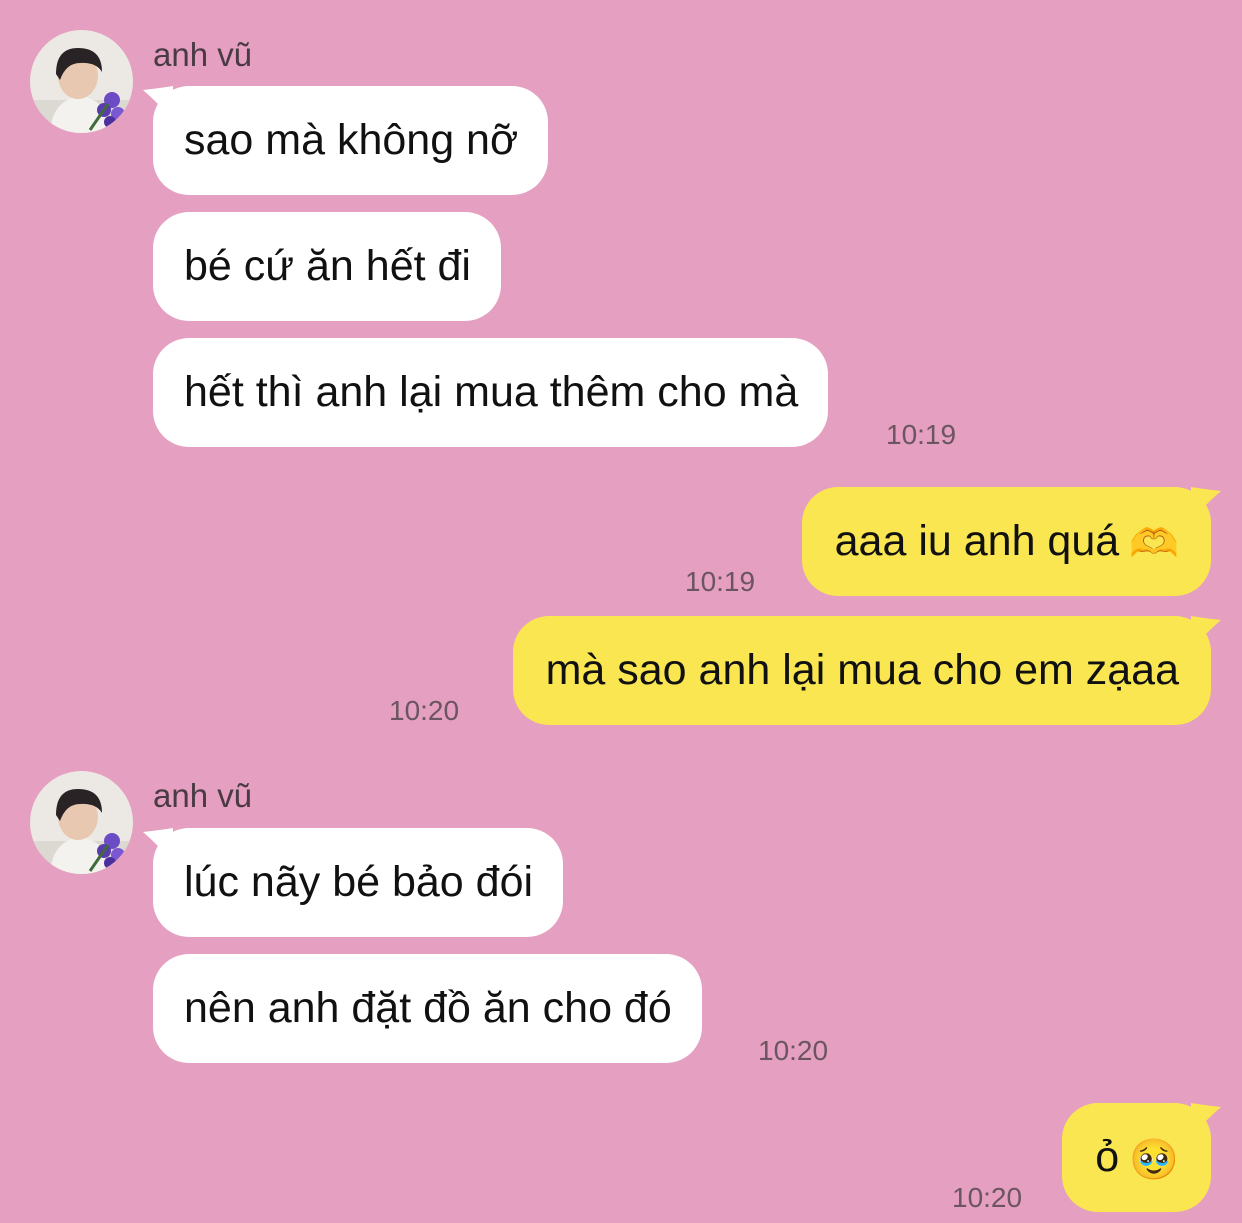  I want to click on holding-back-tears-emoji-icon: 🥹, so click(1154, 1159).